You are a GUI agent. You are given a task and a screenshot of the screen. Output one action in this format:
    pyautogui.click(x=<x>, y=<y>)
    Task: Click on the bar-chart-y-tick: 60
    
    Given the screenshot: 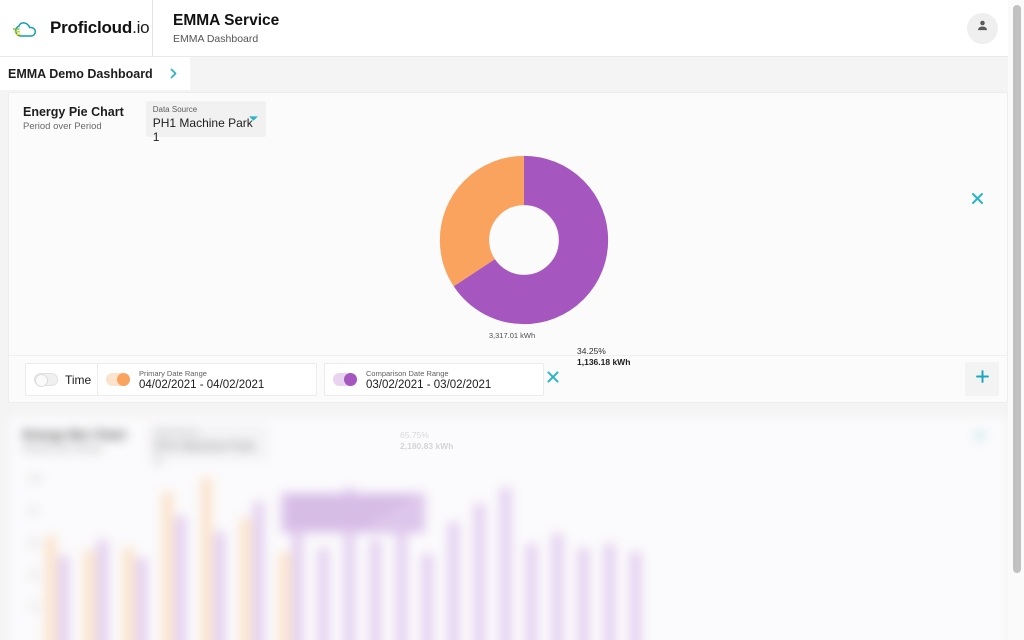 What is the action you would take?
    pyautogui.click(x=33, y=542)
    